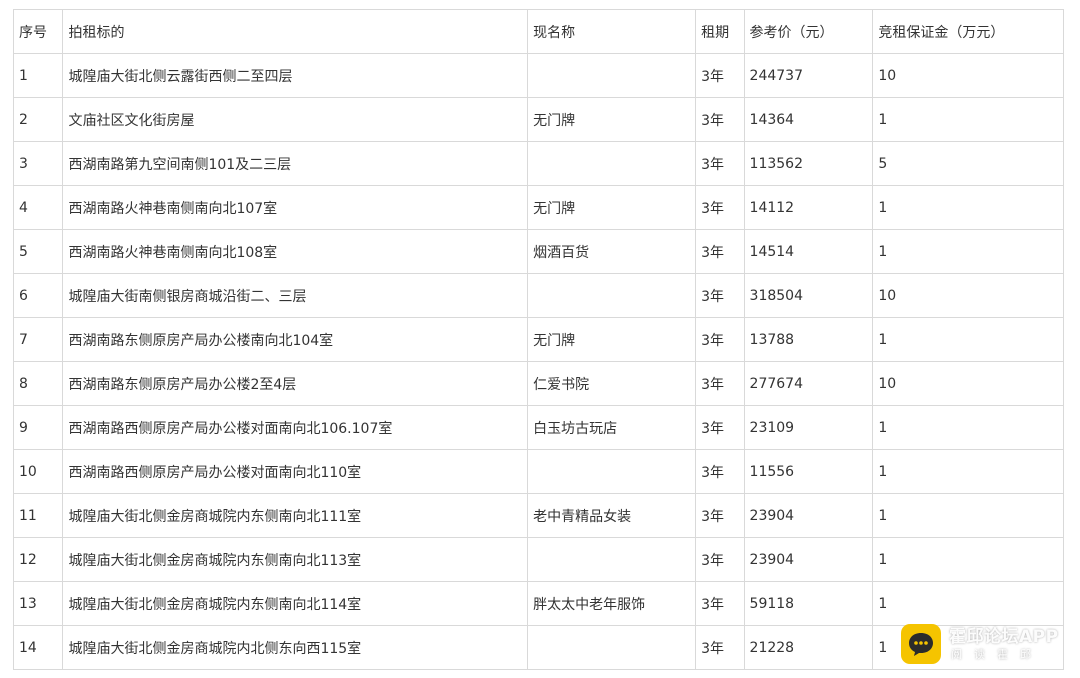  I want to click on watermark-subtitle: 阅读霍邱, so click(997, 654).